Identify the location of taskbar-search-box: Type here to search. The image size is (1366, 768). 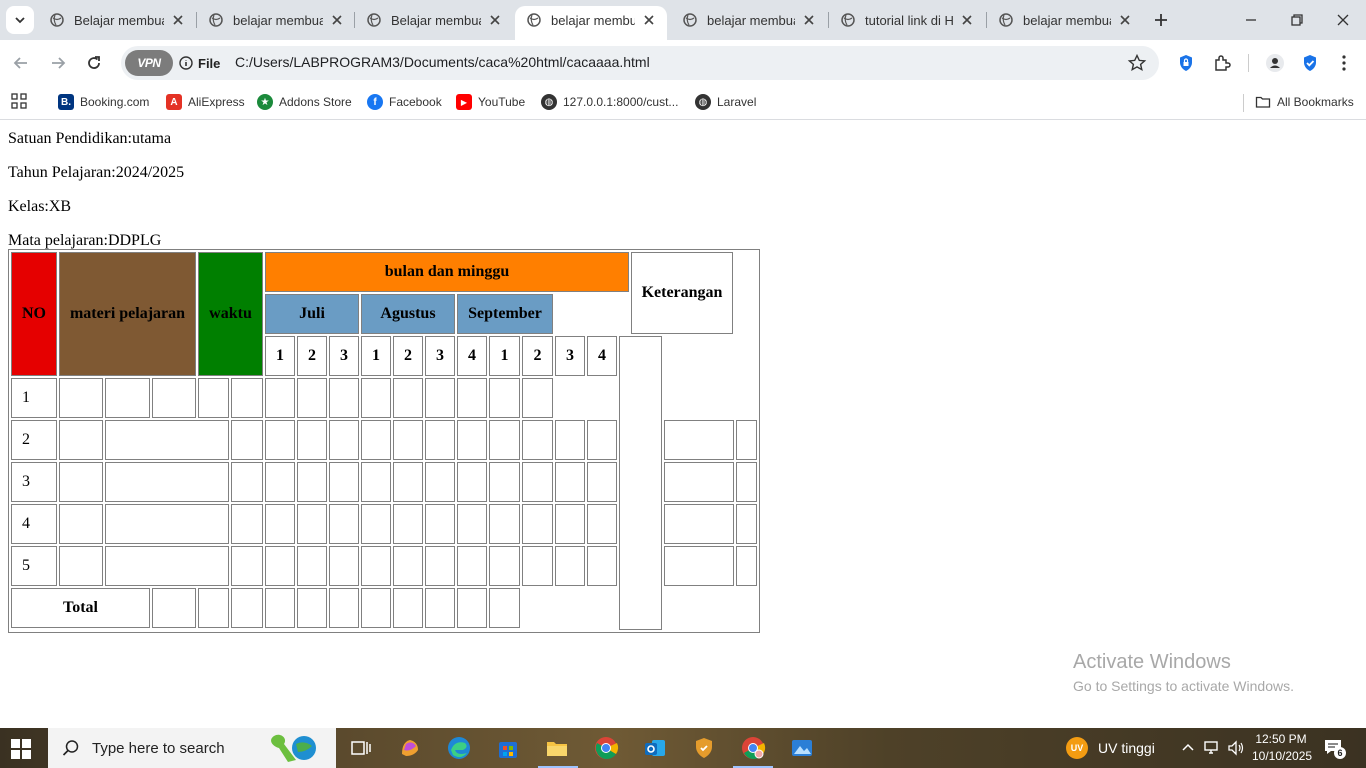
(192, 748).